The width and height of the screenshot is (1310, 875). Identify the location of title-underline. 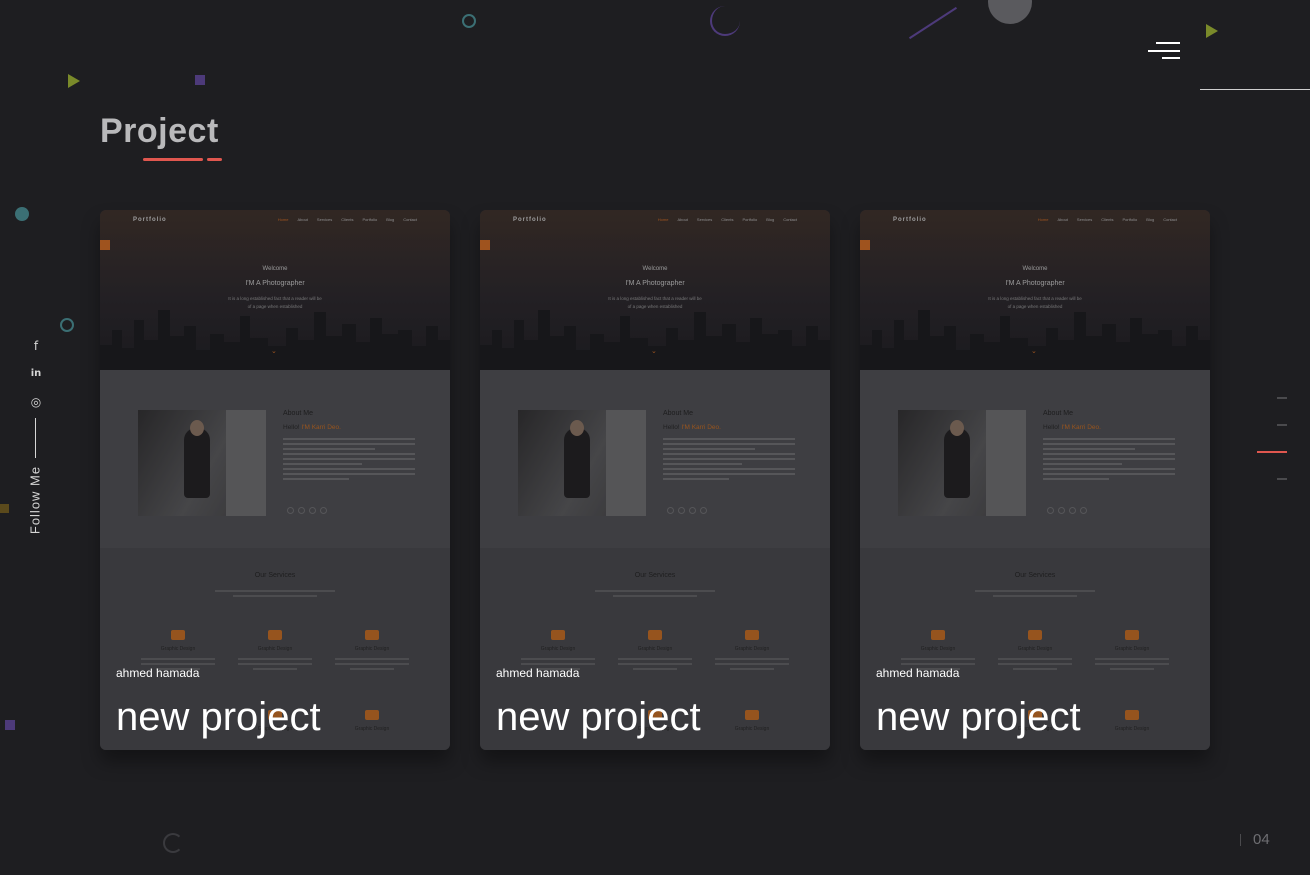
(173, 159).